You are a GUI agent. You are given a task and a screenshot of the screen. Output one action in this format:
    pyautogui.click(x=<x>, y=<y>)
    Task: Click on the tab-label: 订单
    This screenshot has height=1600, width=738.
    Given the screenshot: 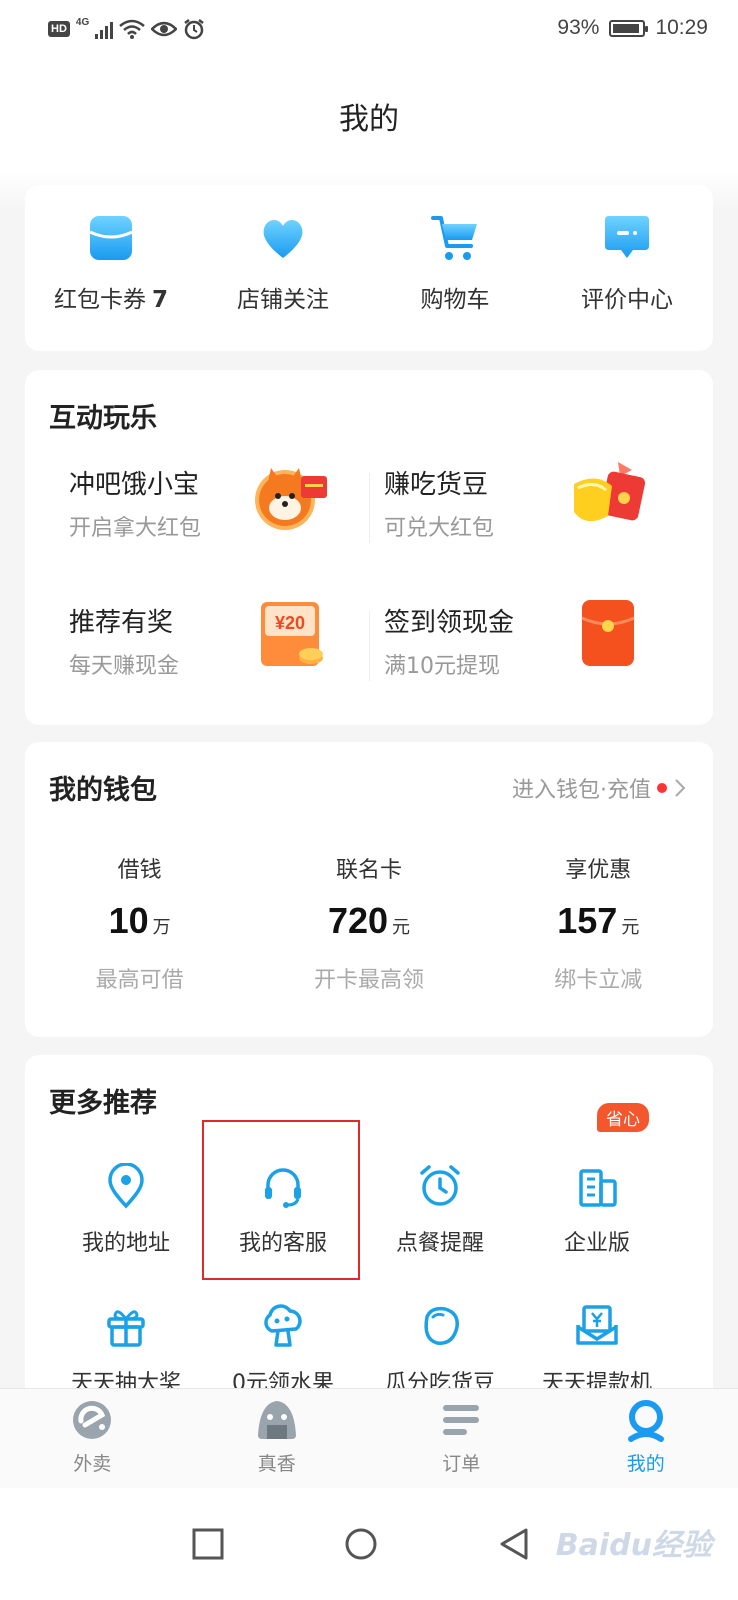 What is the action you would take?
    pyautogui.click(x=461, y=1464)
    